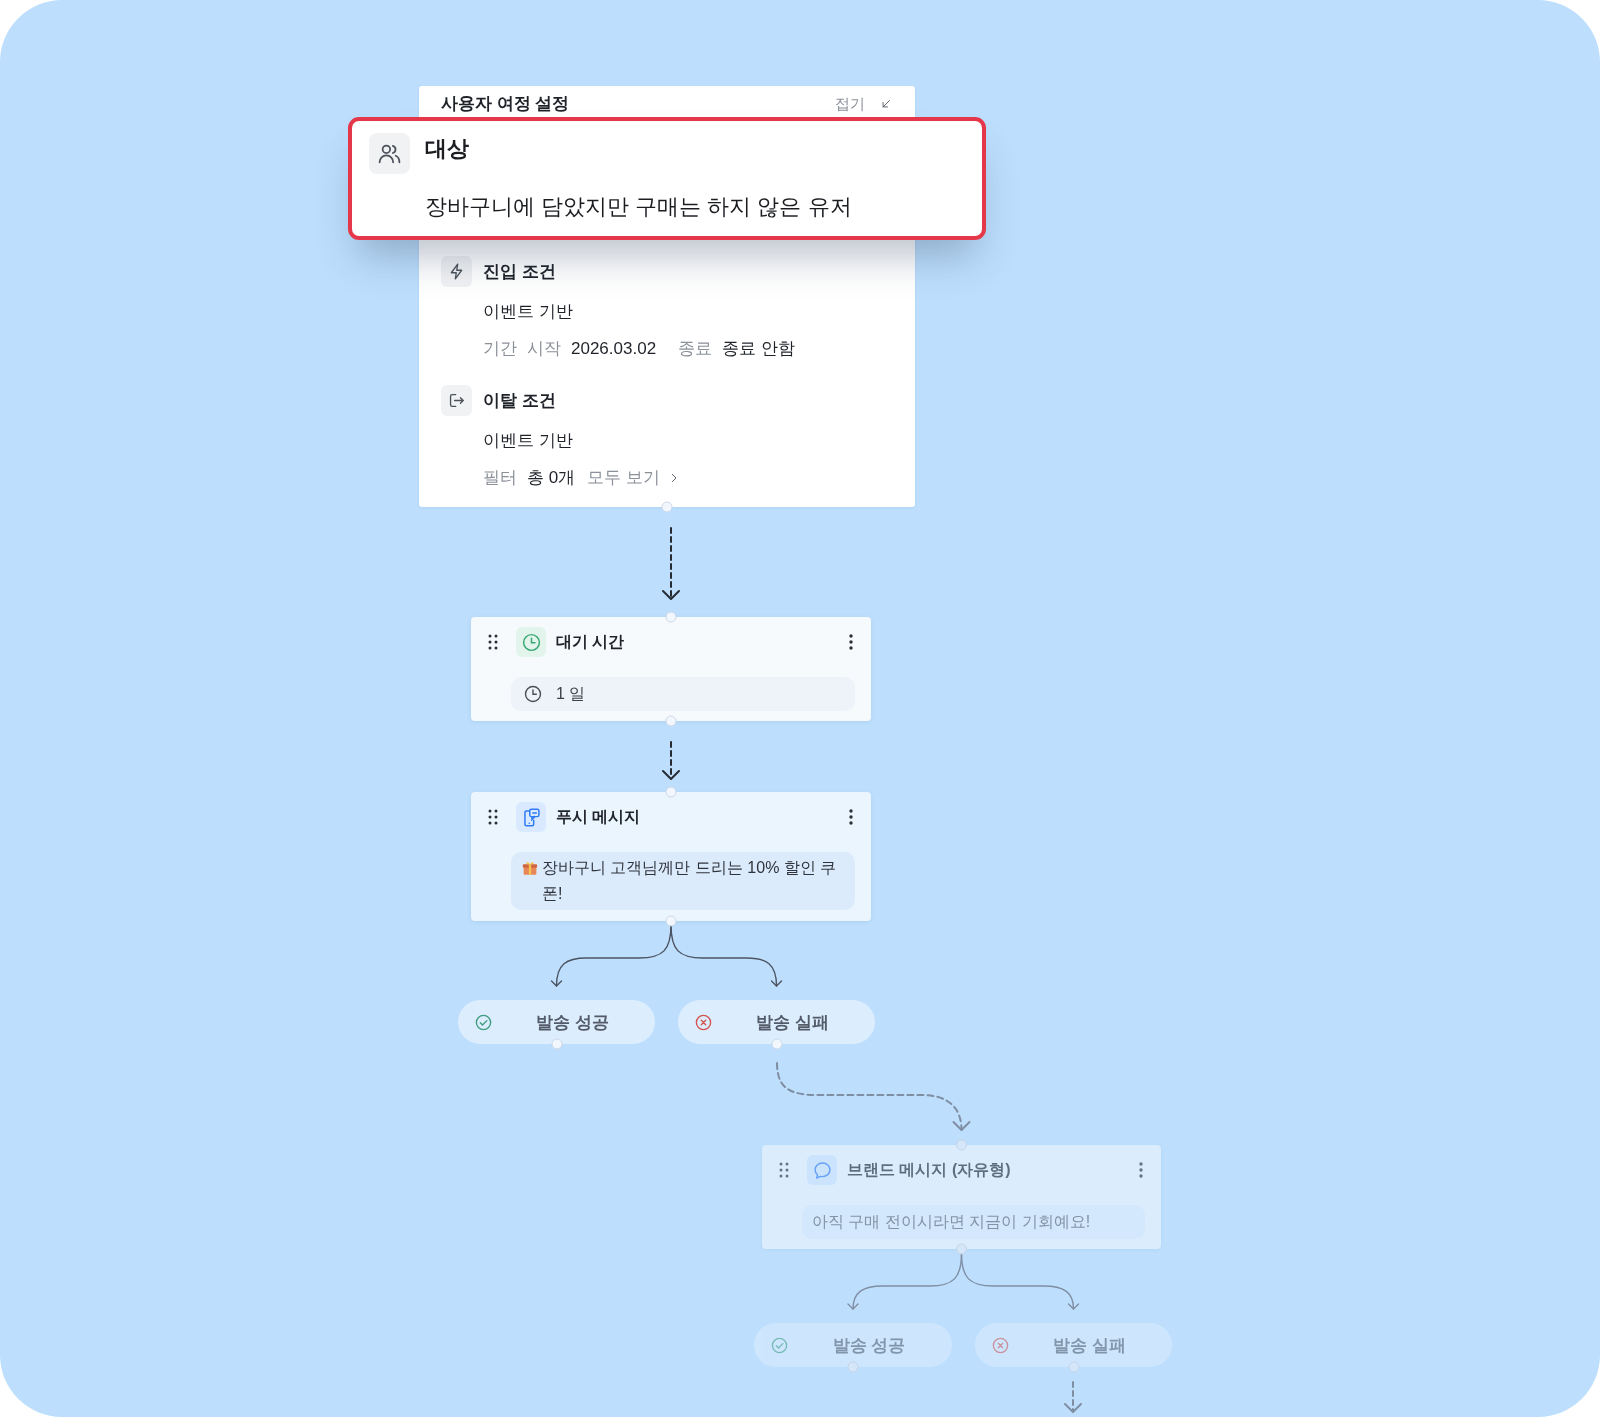 This screenshot has height=1417, width=1600. I want to click on start-date: 2026.03.02, so click(614, 348).